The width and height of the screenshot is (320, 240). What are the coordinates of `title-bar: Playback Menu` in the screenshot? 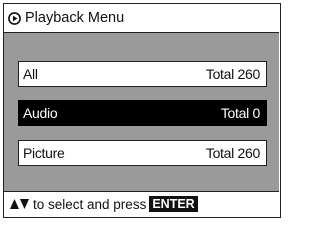 It's located at (141, 18).